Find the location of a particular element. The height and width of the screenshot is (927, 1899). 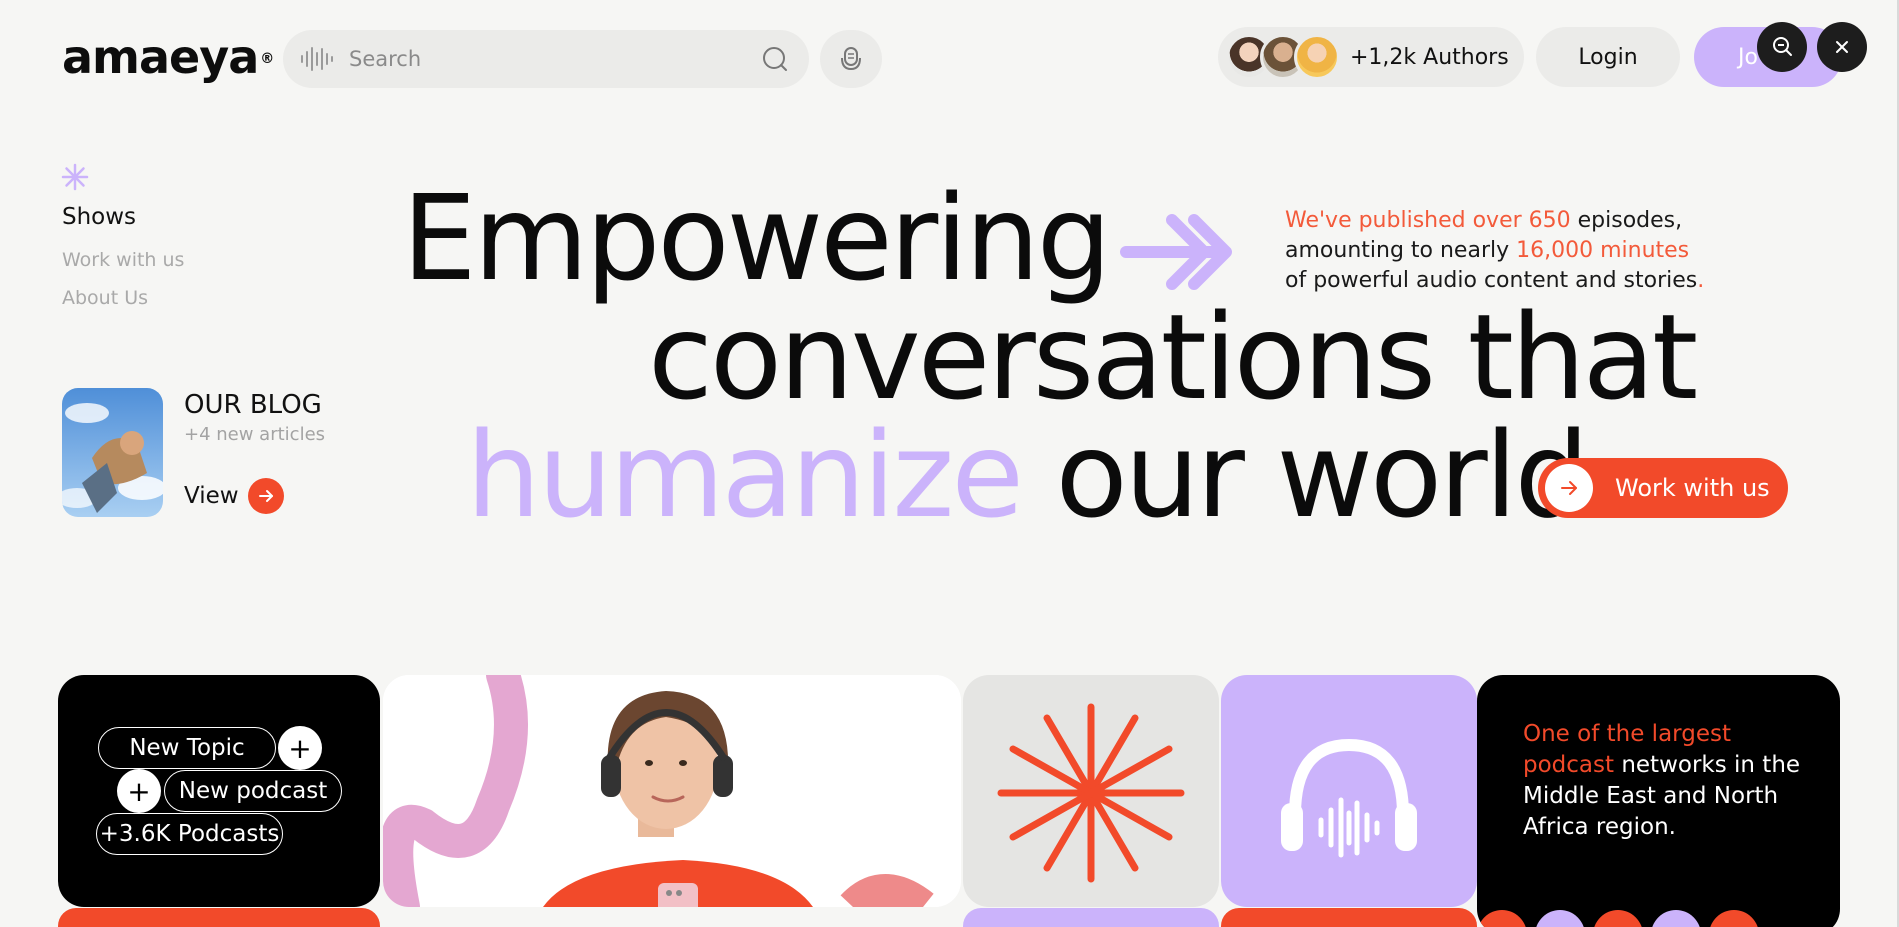

search-icon is located at coordinates (775, 59).